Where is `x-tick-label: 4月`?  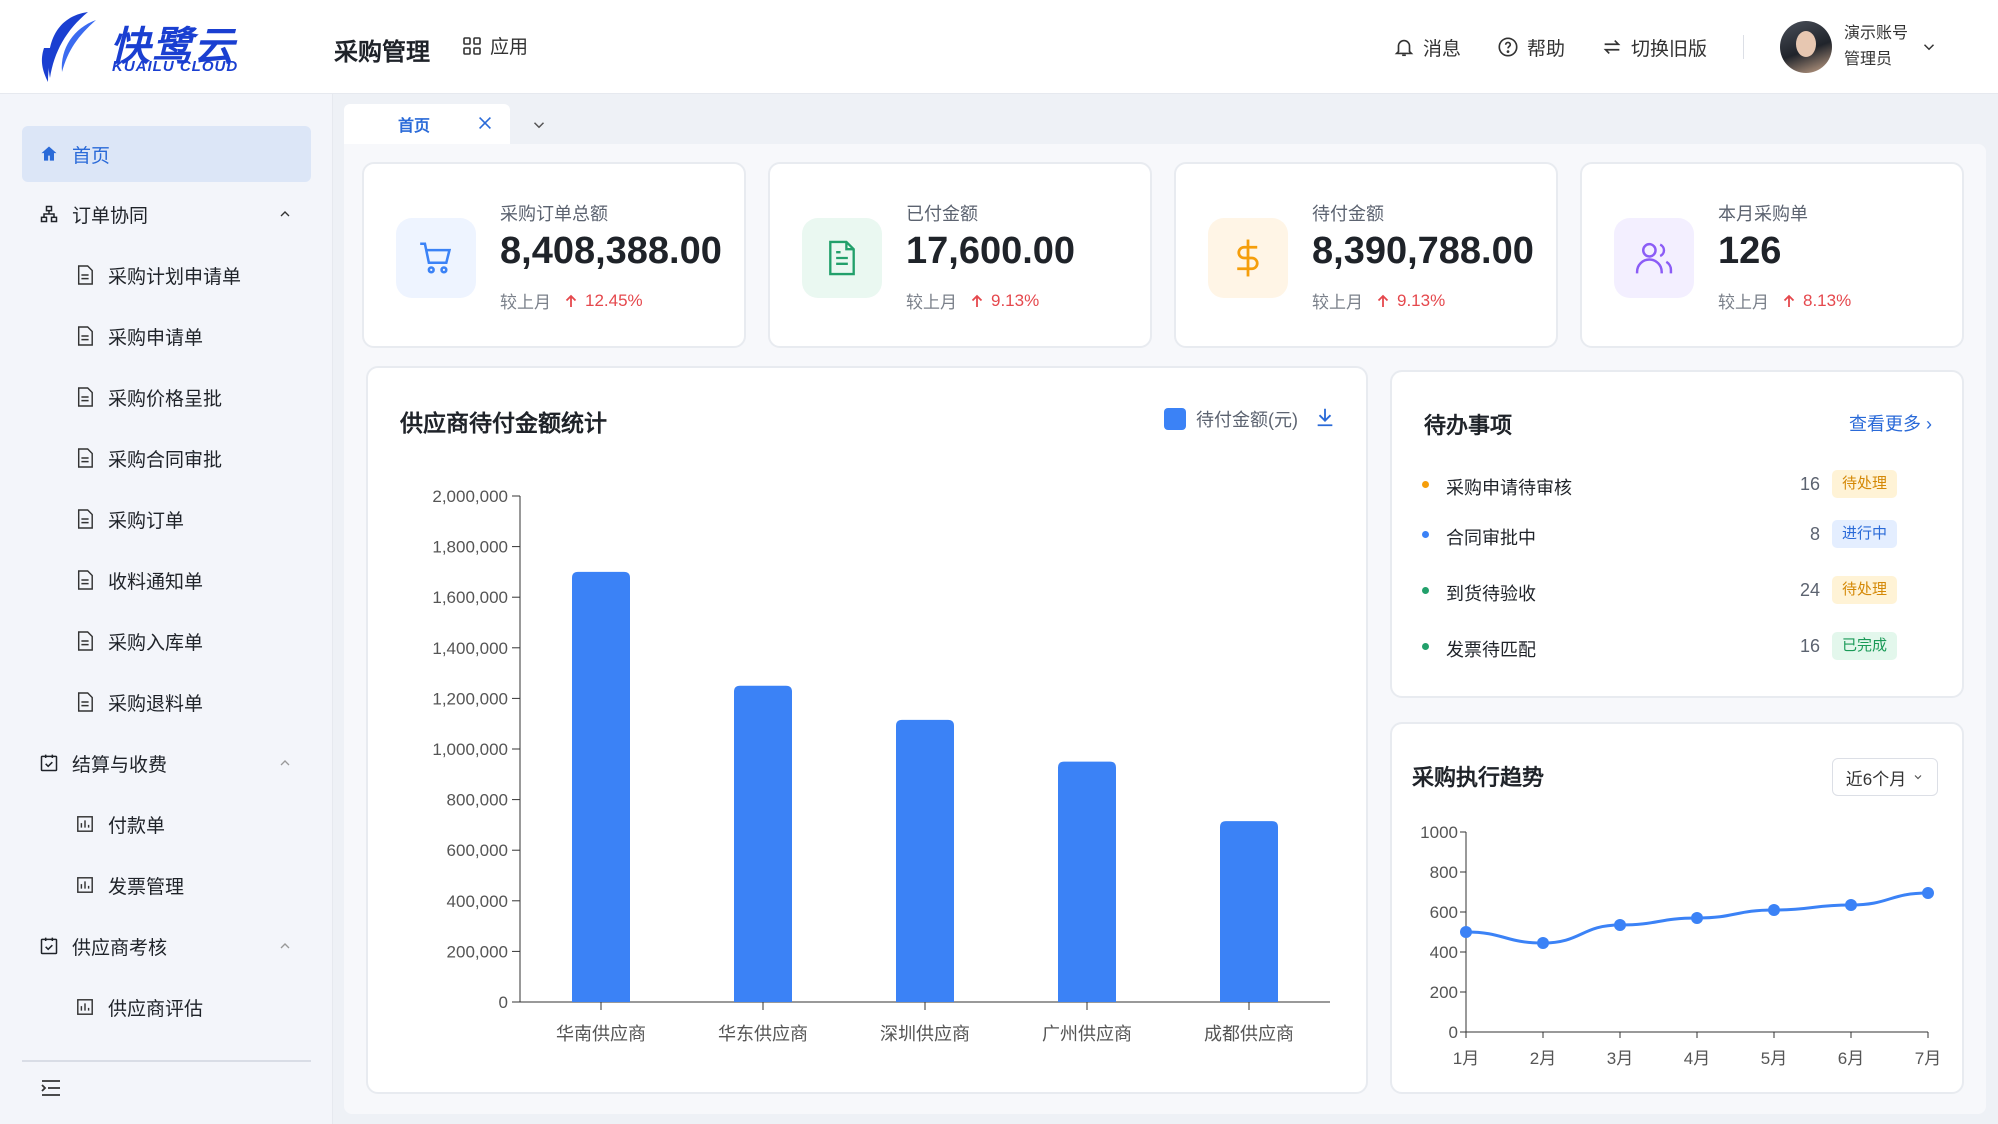
x-tick-label: 4月 is located at coordinates (1697, 1058).